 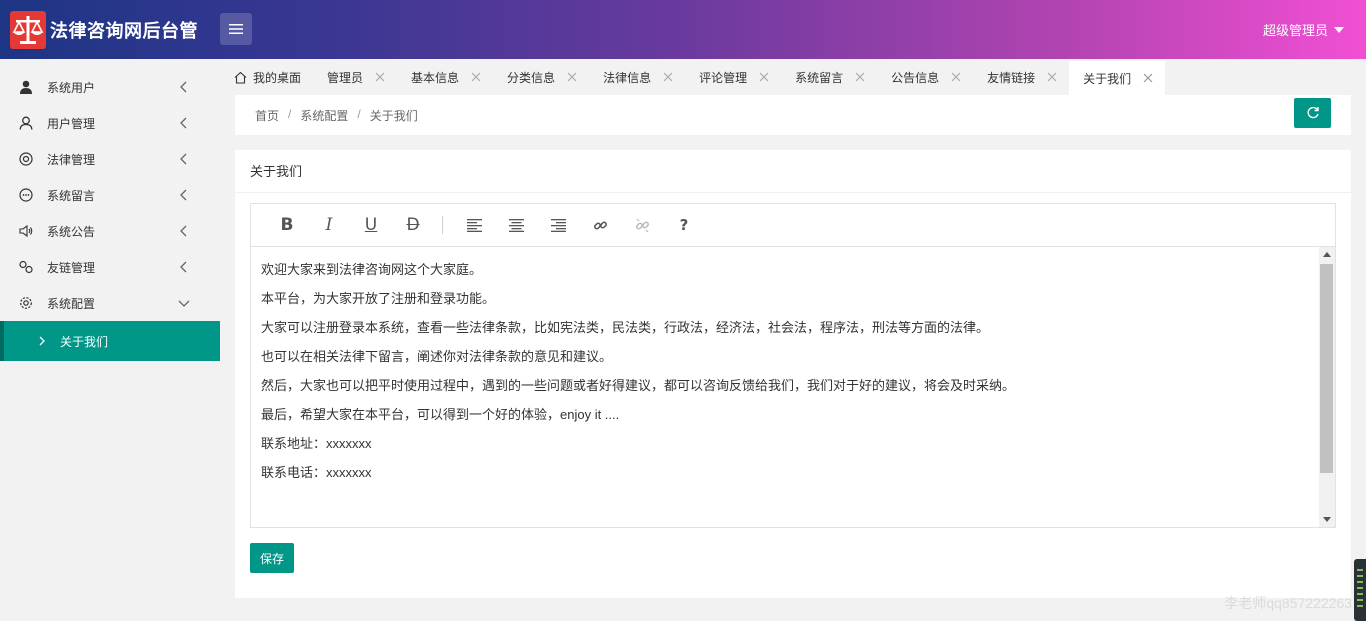 What do you see at coordinates (110, 303) in the screenshot?
I see `sidebar-item-system-config: 系统配置` at bounding box center [110, 303].